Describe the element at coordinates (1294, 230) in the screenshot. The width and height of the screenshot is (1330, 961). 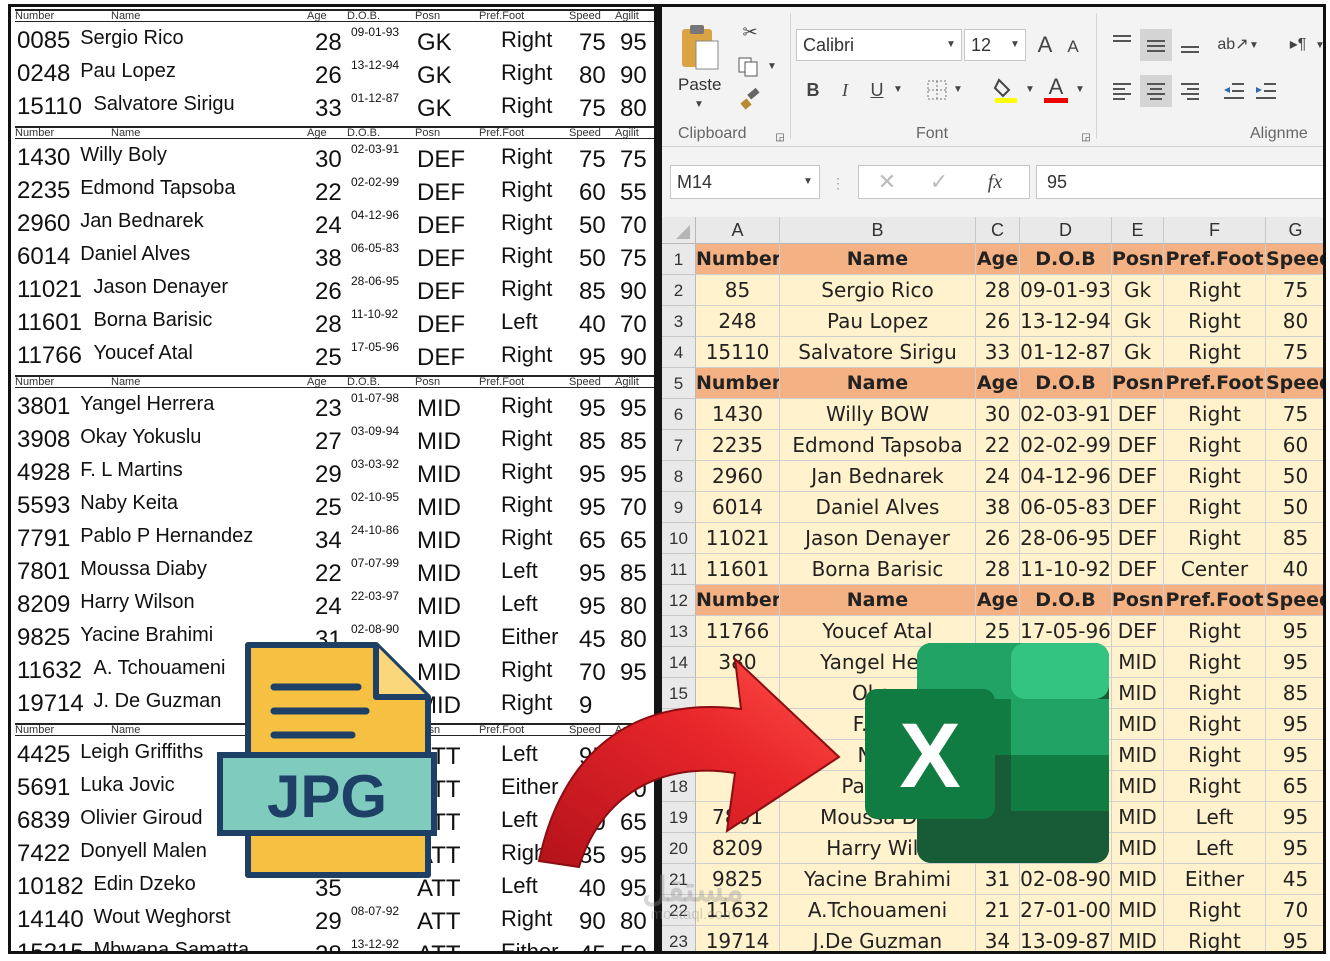
I see `column-header-g: G` at that location.